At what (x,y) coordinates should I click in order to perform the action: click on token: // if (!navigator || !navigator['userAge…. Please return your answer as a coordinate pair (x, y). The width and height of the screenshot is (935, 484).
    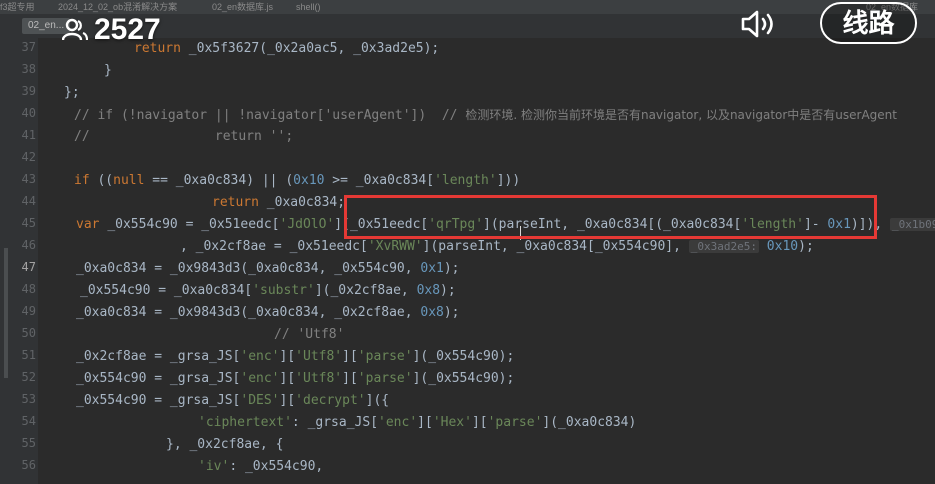
    Looking at the image, I should click on (270, 115).